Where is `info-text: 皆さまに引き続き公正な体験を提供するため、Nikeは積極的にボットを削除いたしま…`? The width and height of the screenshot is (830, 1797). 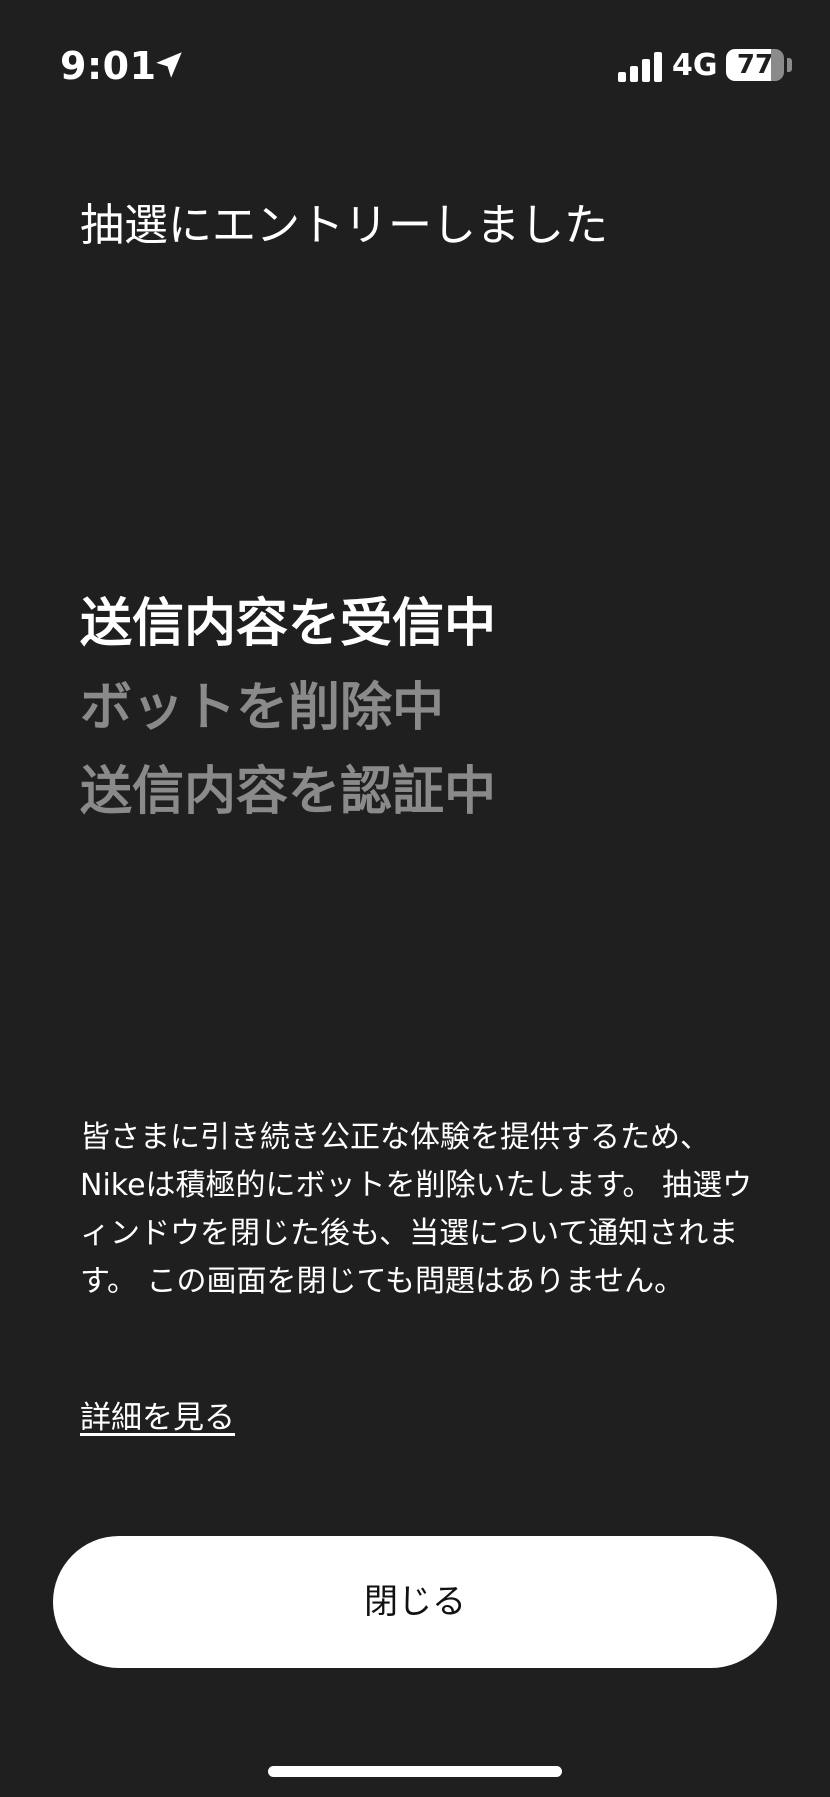 info-text: 皆さまに引き続き公正な体験を提供するため、Nikeは積極的にボットを削除いたしま… is located at coordinates (416, 1209).